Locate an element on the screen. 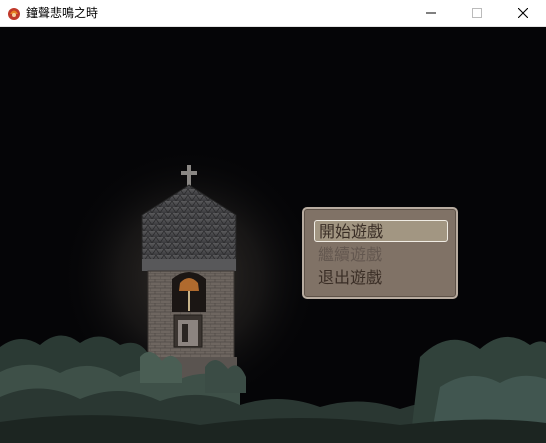  window-title: 鐘聲悲鳴之時 is located at coordinates (62, 13).